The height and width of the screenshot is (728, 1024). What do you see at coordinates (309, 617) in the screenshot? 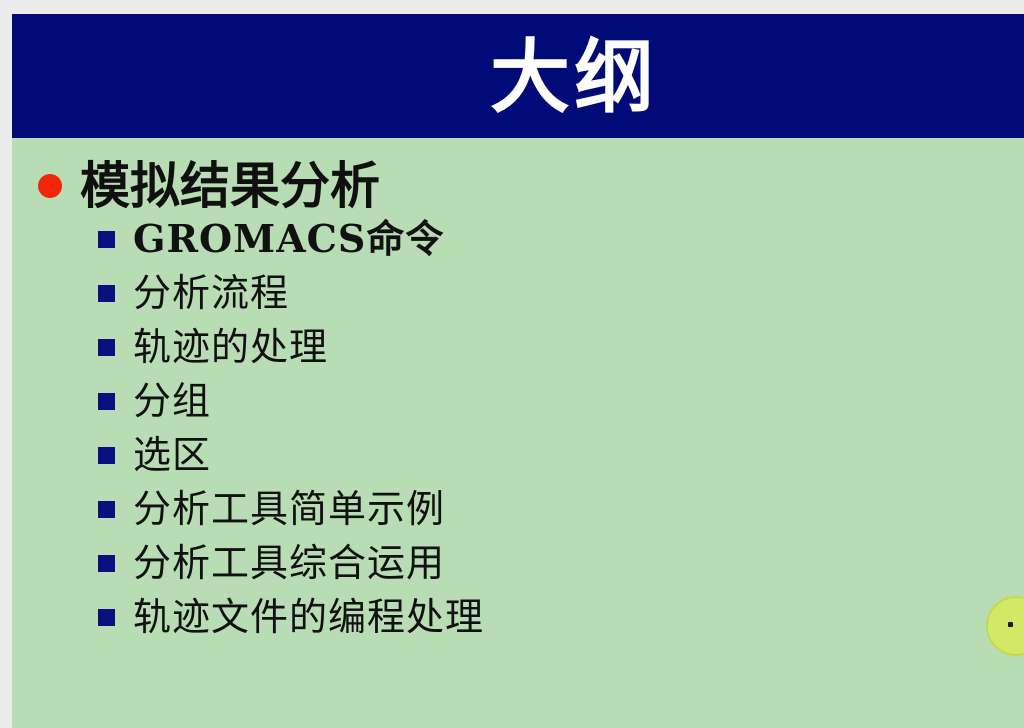
I see `list-item-label: 轨迹文件的编程处理` at bounding box center [309, 617].